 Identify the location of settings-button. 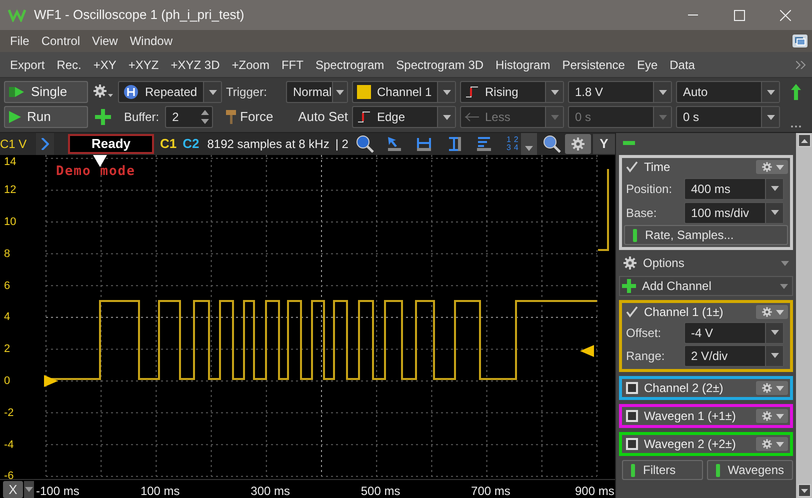
(578, 144).